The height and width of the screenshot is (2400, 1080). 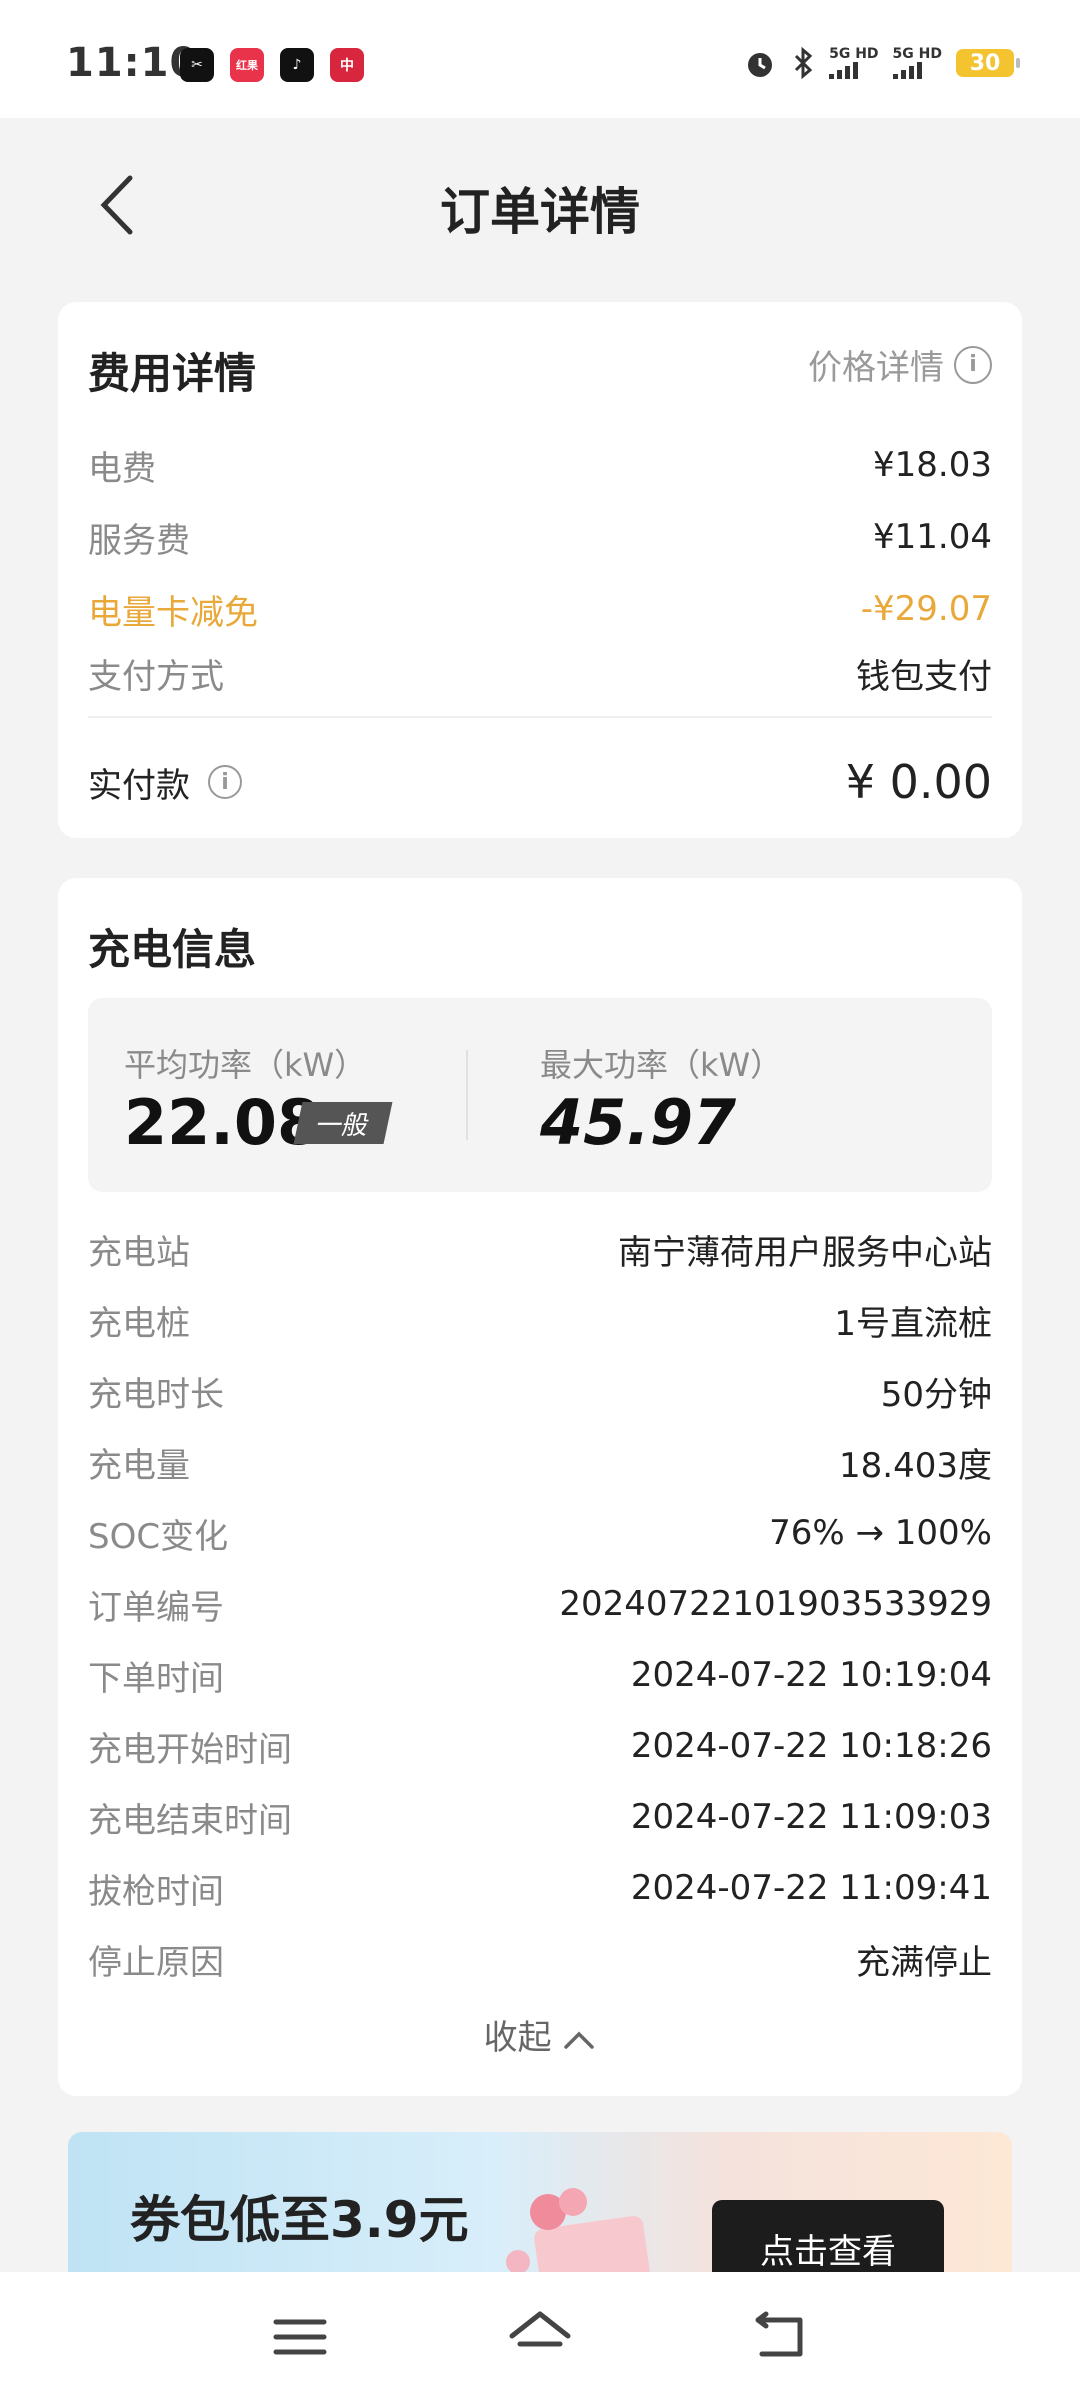 What do you see at coordinates (988, 63) in the screenshot?
I see `battery-icon: 30` at bounding box center [988, 63].